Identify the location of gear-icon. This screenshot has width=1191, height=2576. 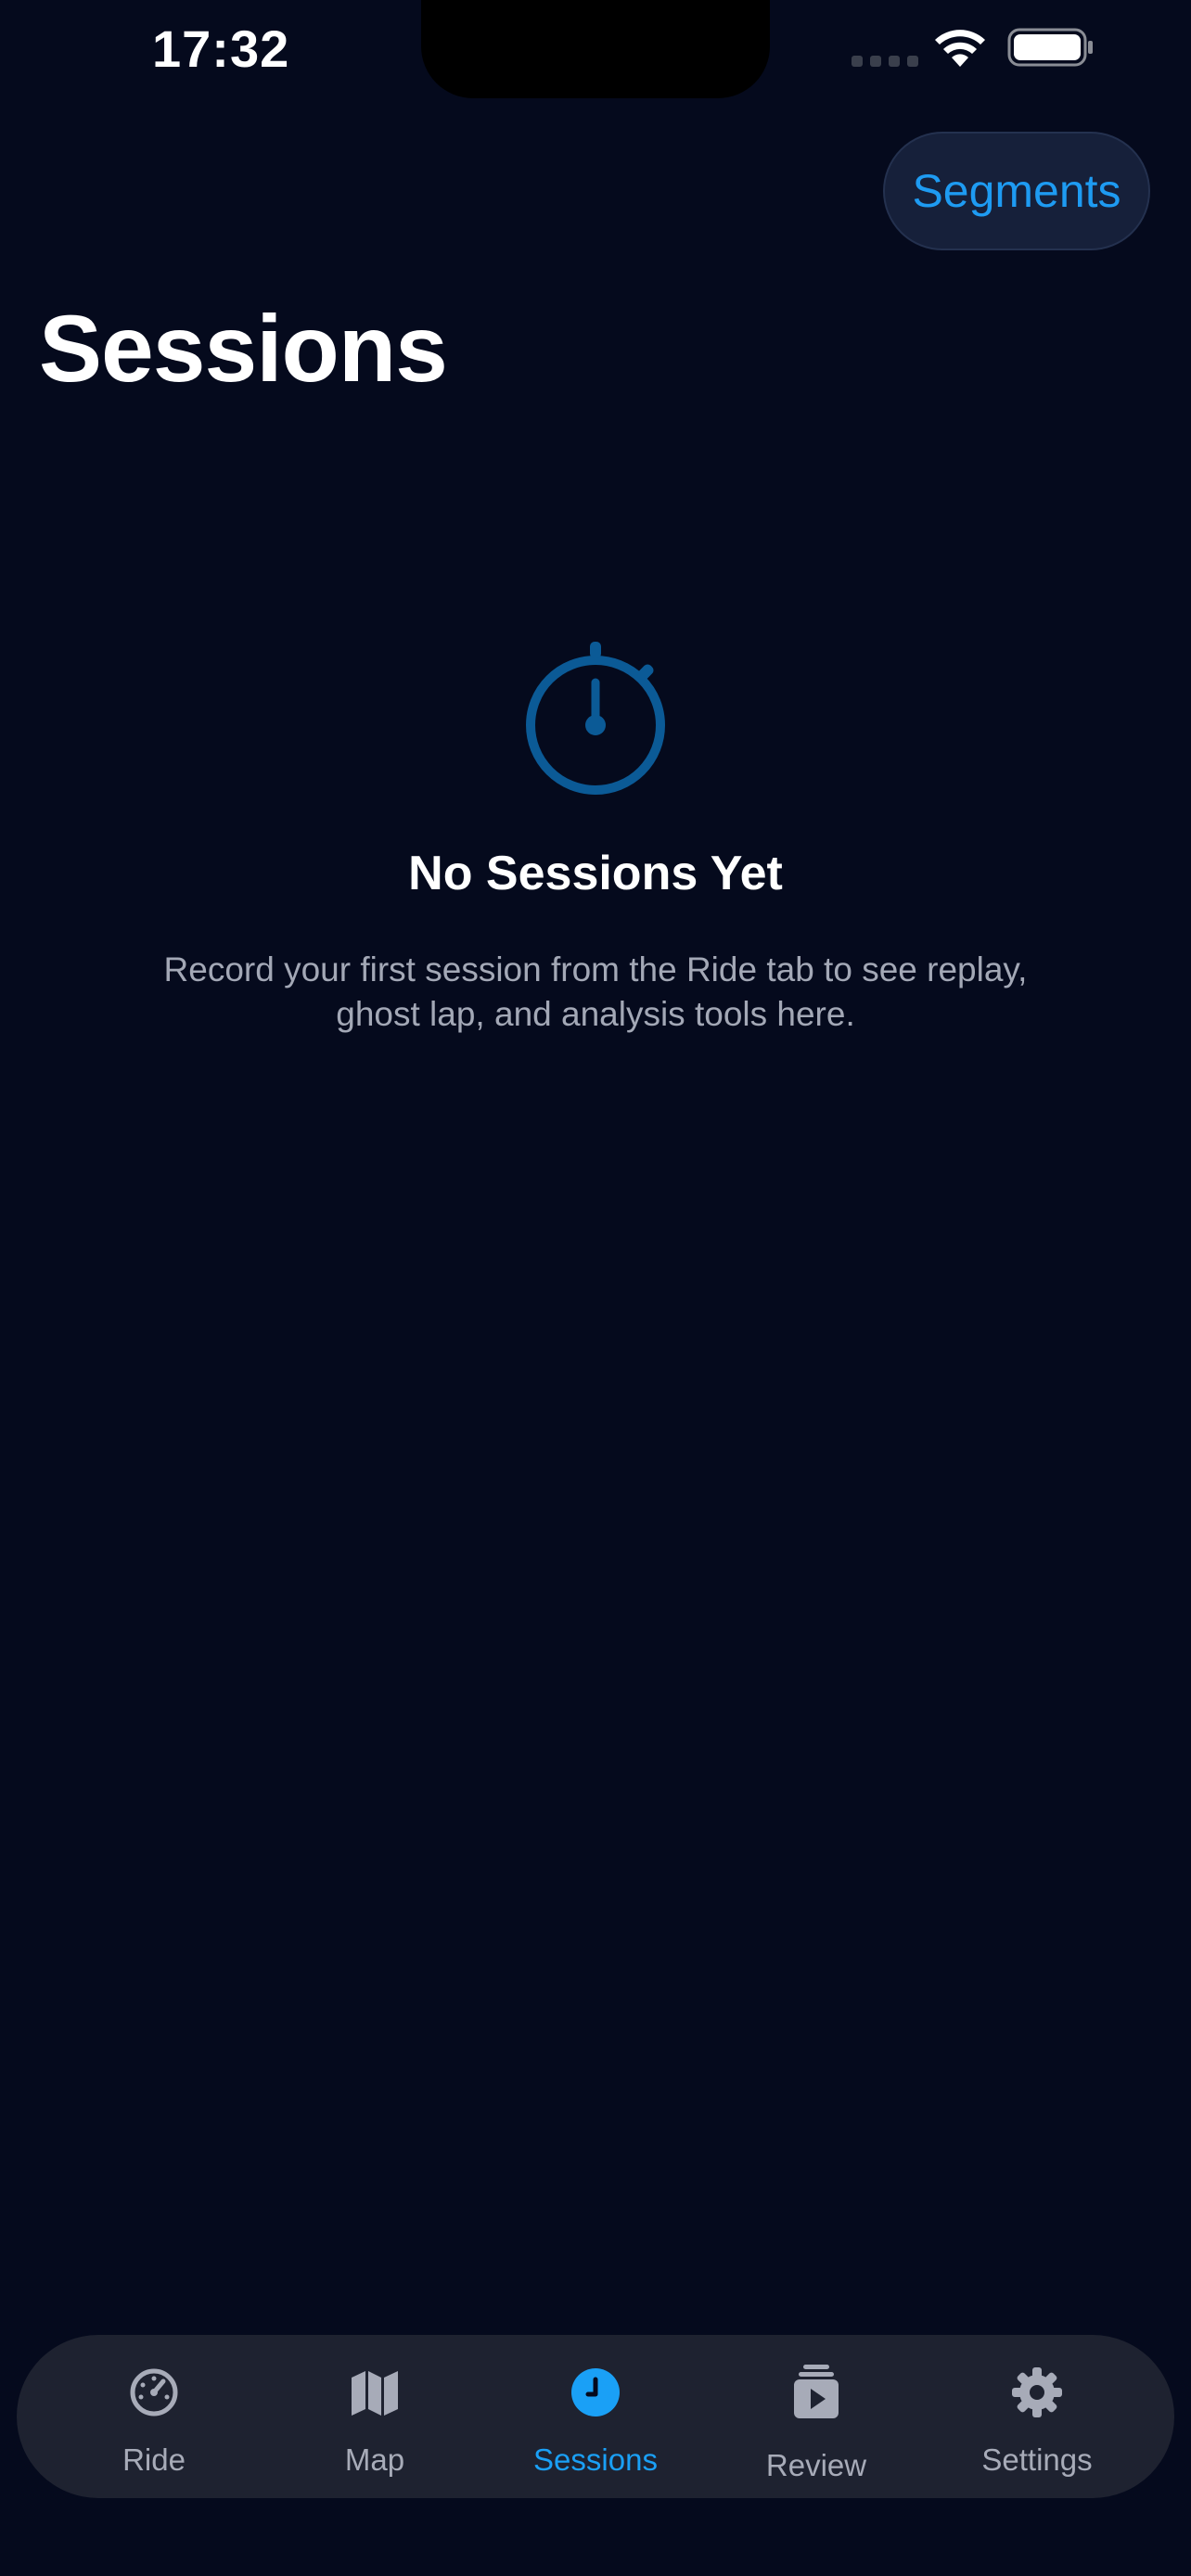
(1037, 2392).